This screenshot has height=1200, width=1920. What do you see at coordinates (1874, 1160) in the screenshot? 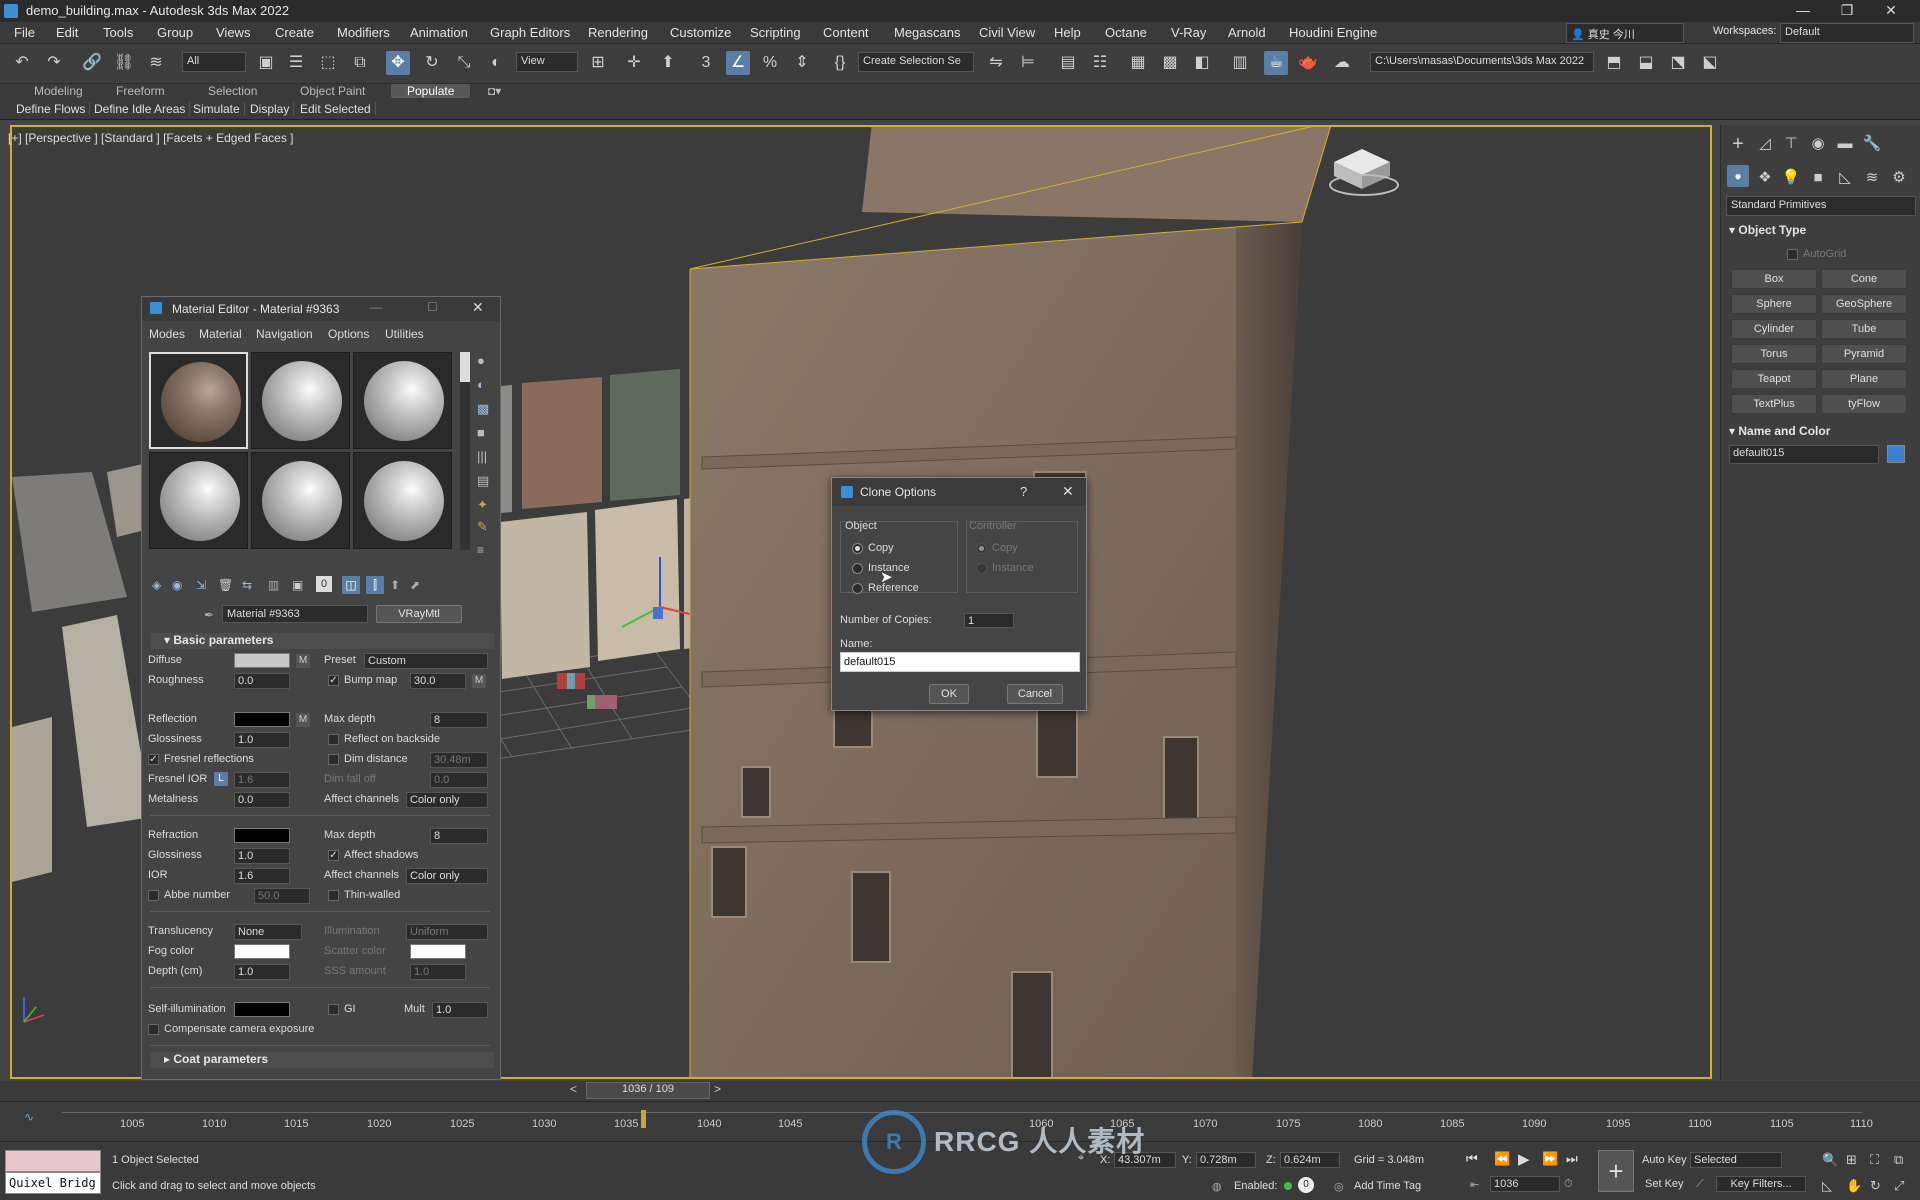
I see `zoom-extents-icon: ⛶` at bounding box center [1874, 1160].